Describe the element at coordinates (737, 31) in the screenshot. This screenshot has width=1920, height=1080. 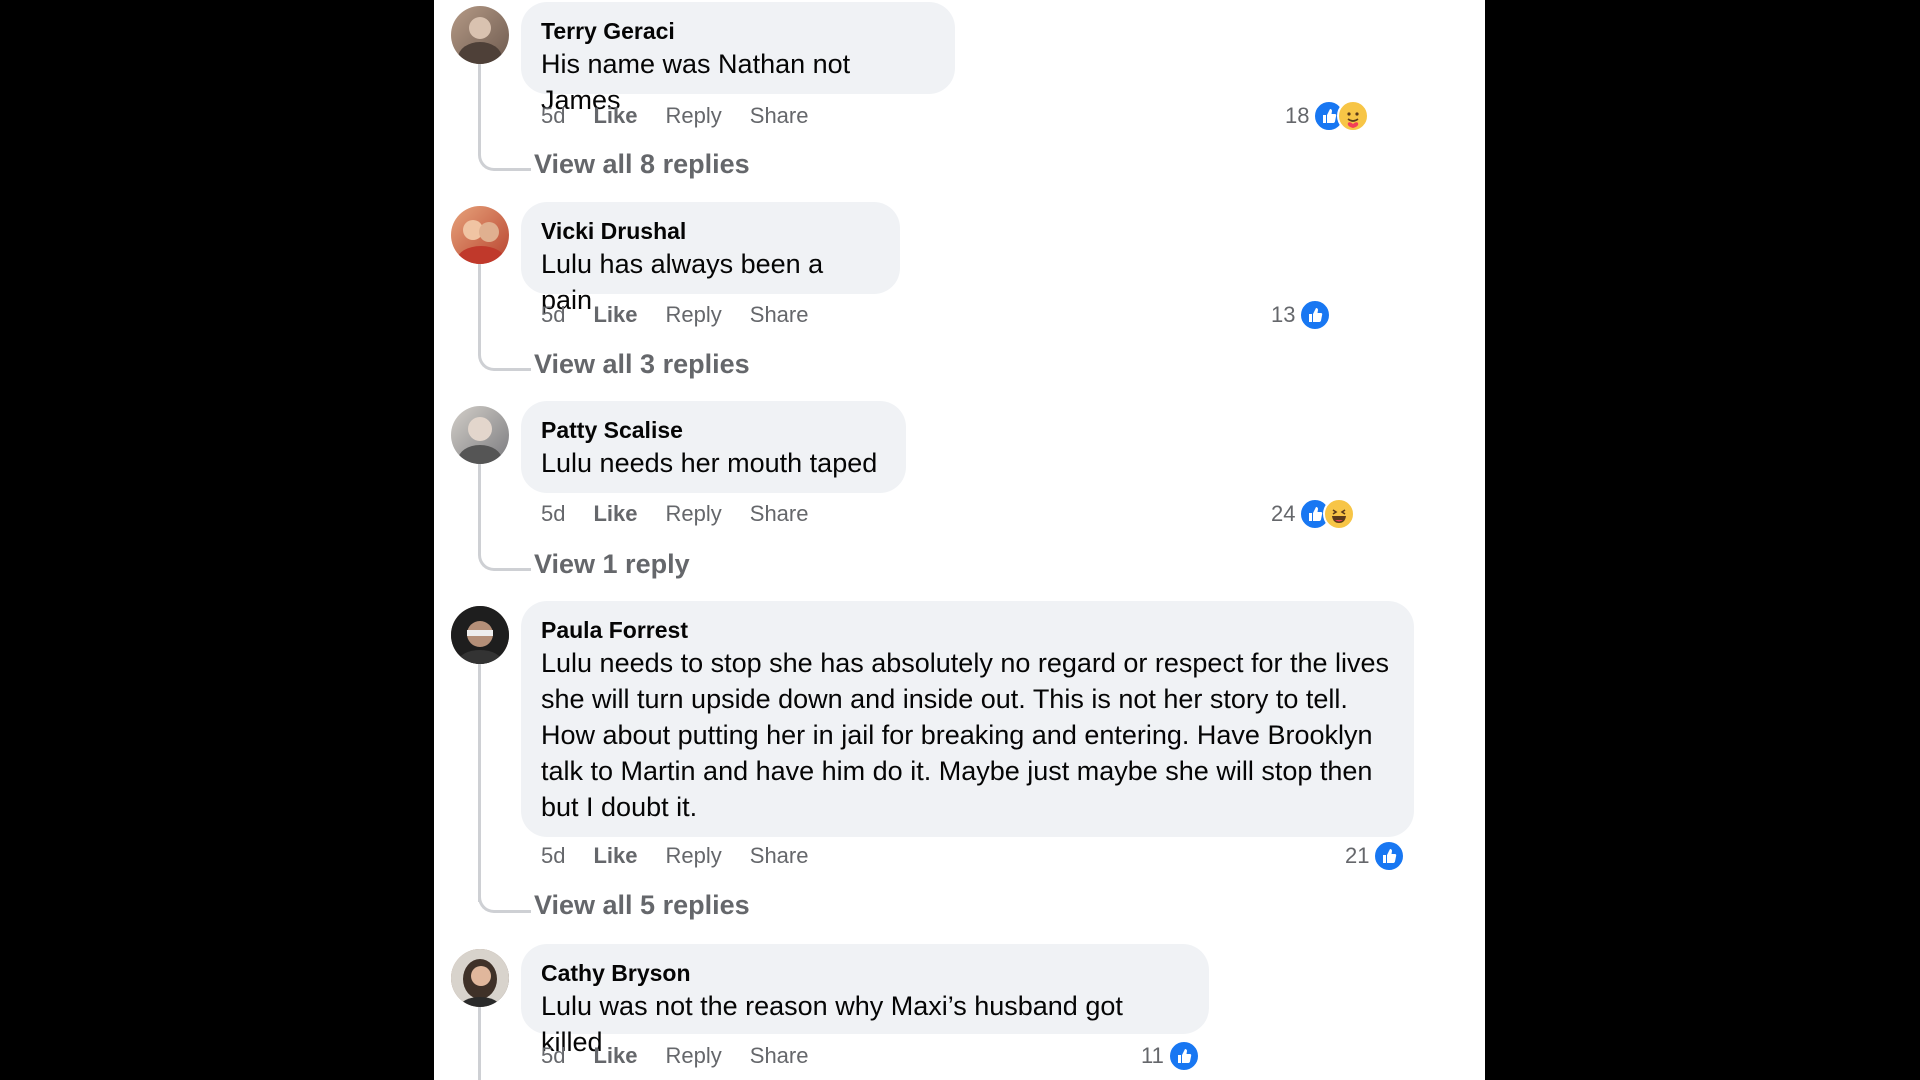
I see `comment-author: Terry Geraci` at that location.